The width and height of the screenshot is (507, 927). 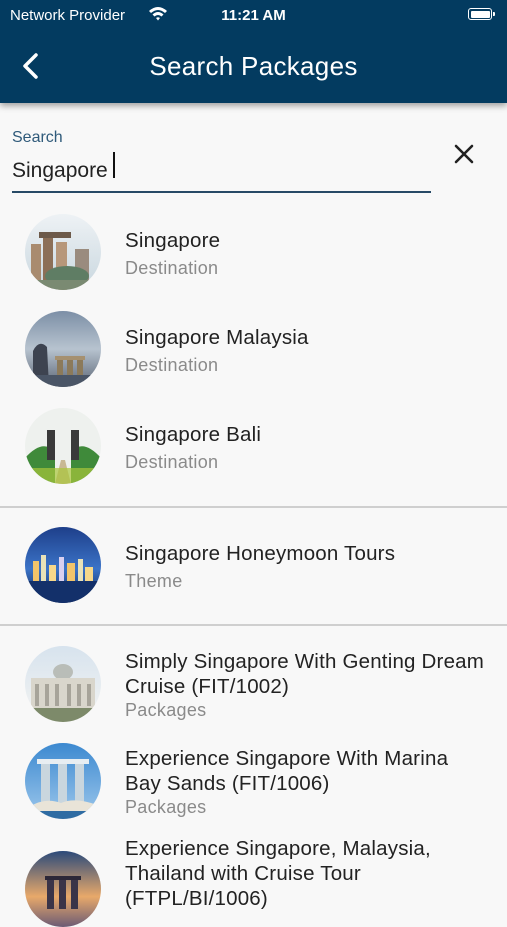 I want to click on search-input, so click(x=221, y=172).